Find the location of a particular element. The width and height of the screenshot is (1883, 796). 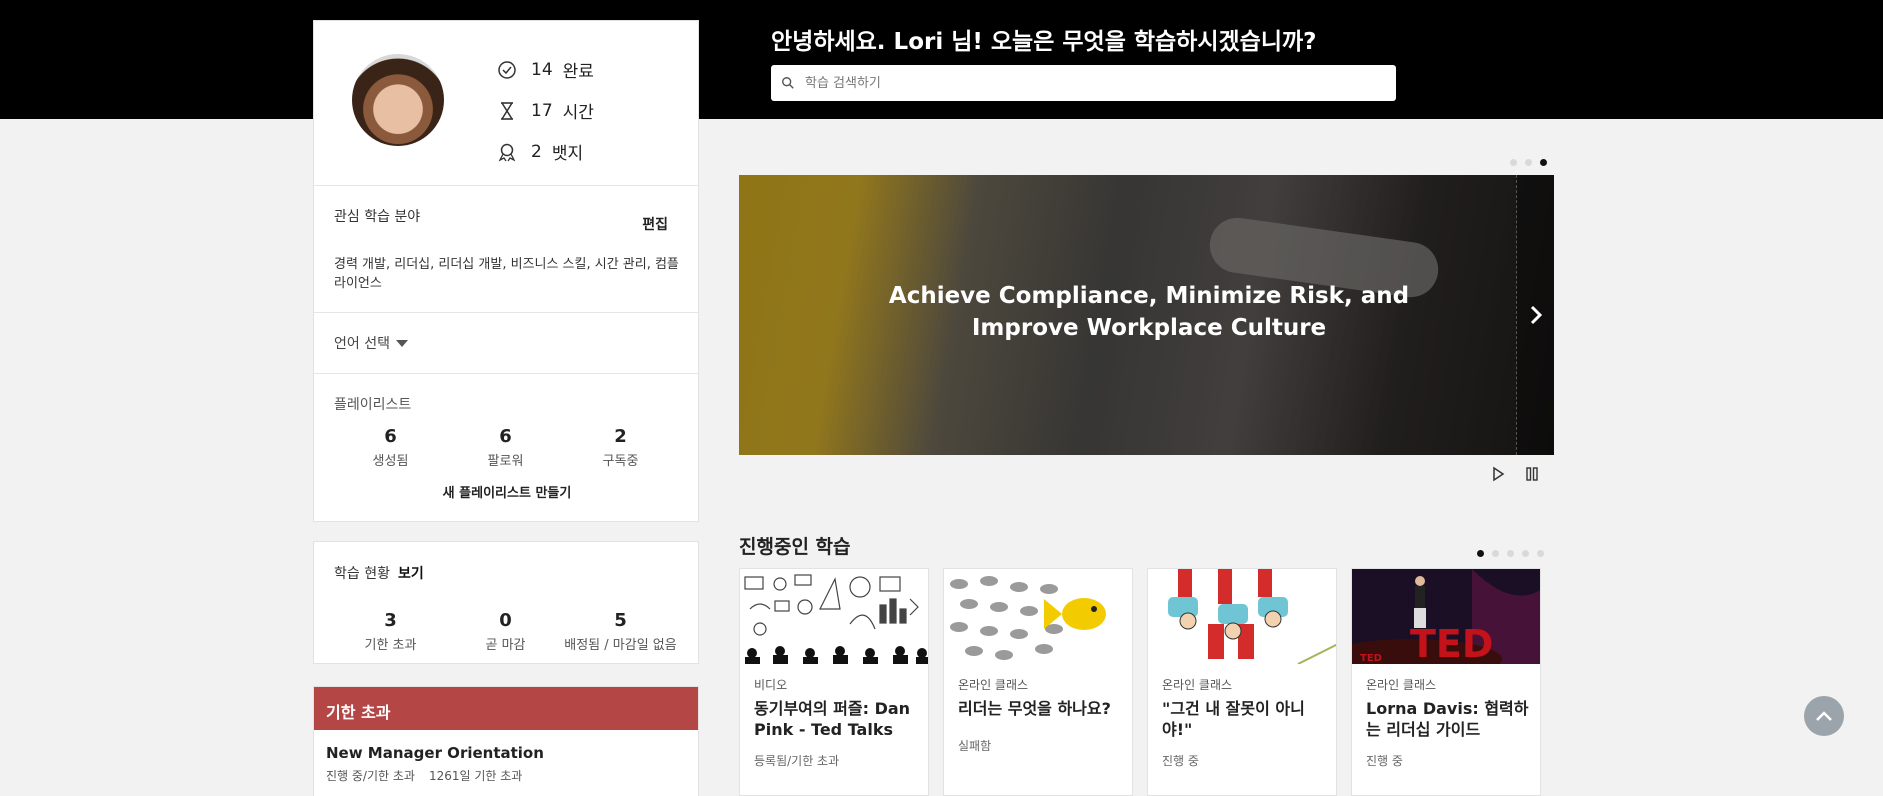

playlist-section: 플레이리스트 6 생성됨 6 팔로워 2 구독중 새 플레이리스트 만들기 is located at coordinates (506, 447).